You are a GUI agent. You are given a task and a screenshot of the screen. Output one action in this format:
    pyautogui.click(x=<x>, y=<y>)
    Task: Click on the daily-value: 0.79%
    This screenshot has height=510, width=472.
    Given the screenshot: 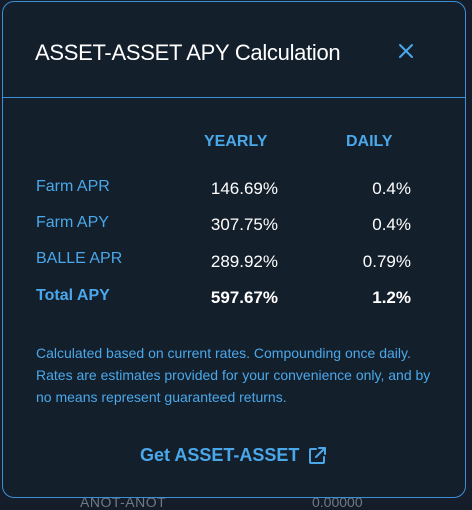 What is the action you would take?
    pyautogui.click(x=386, y=261)
    